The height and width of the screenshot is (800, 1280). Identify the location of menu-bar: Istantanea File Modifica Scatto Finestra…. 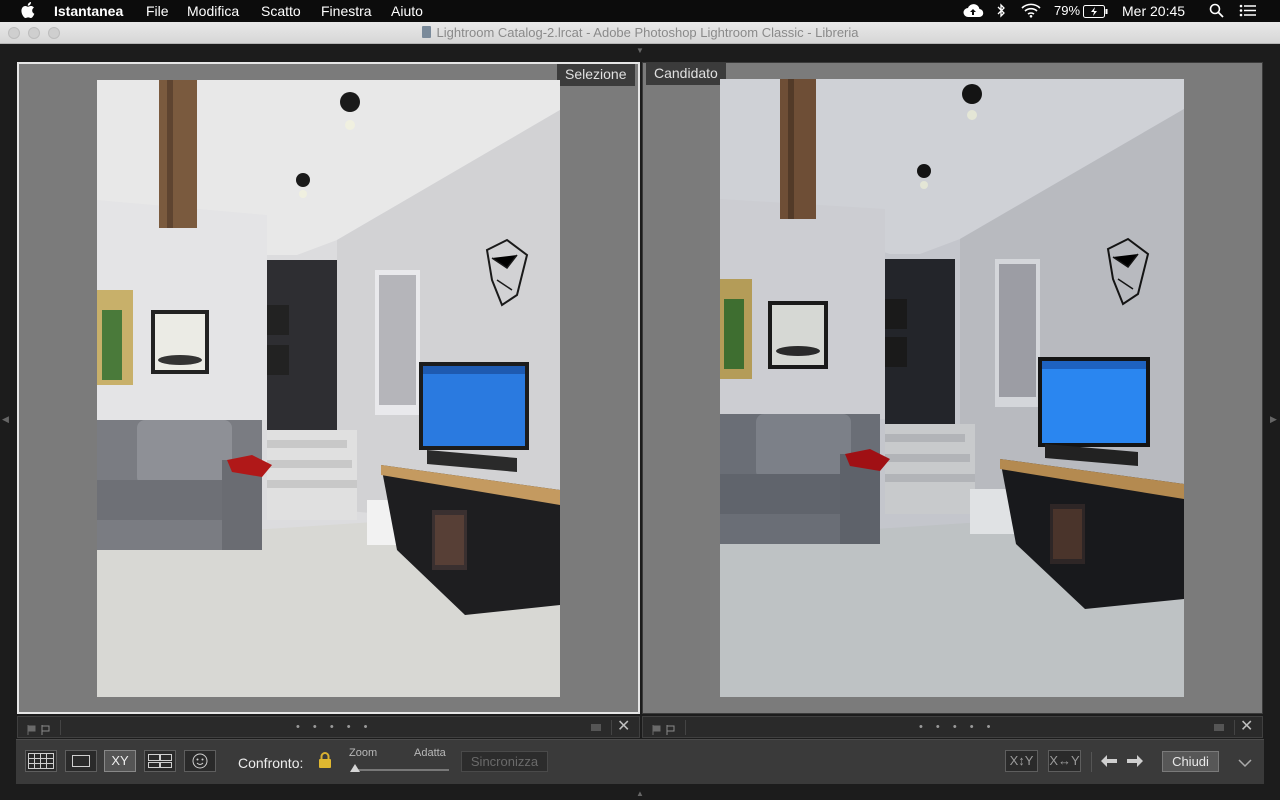
(640, 11).